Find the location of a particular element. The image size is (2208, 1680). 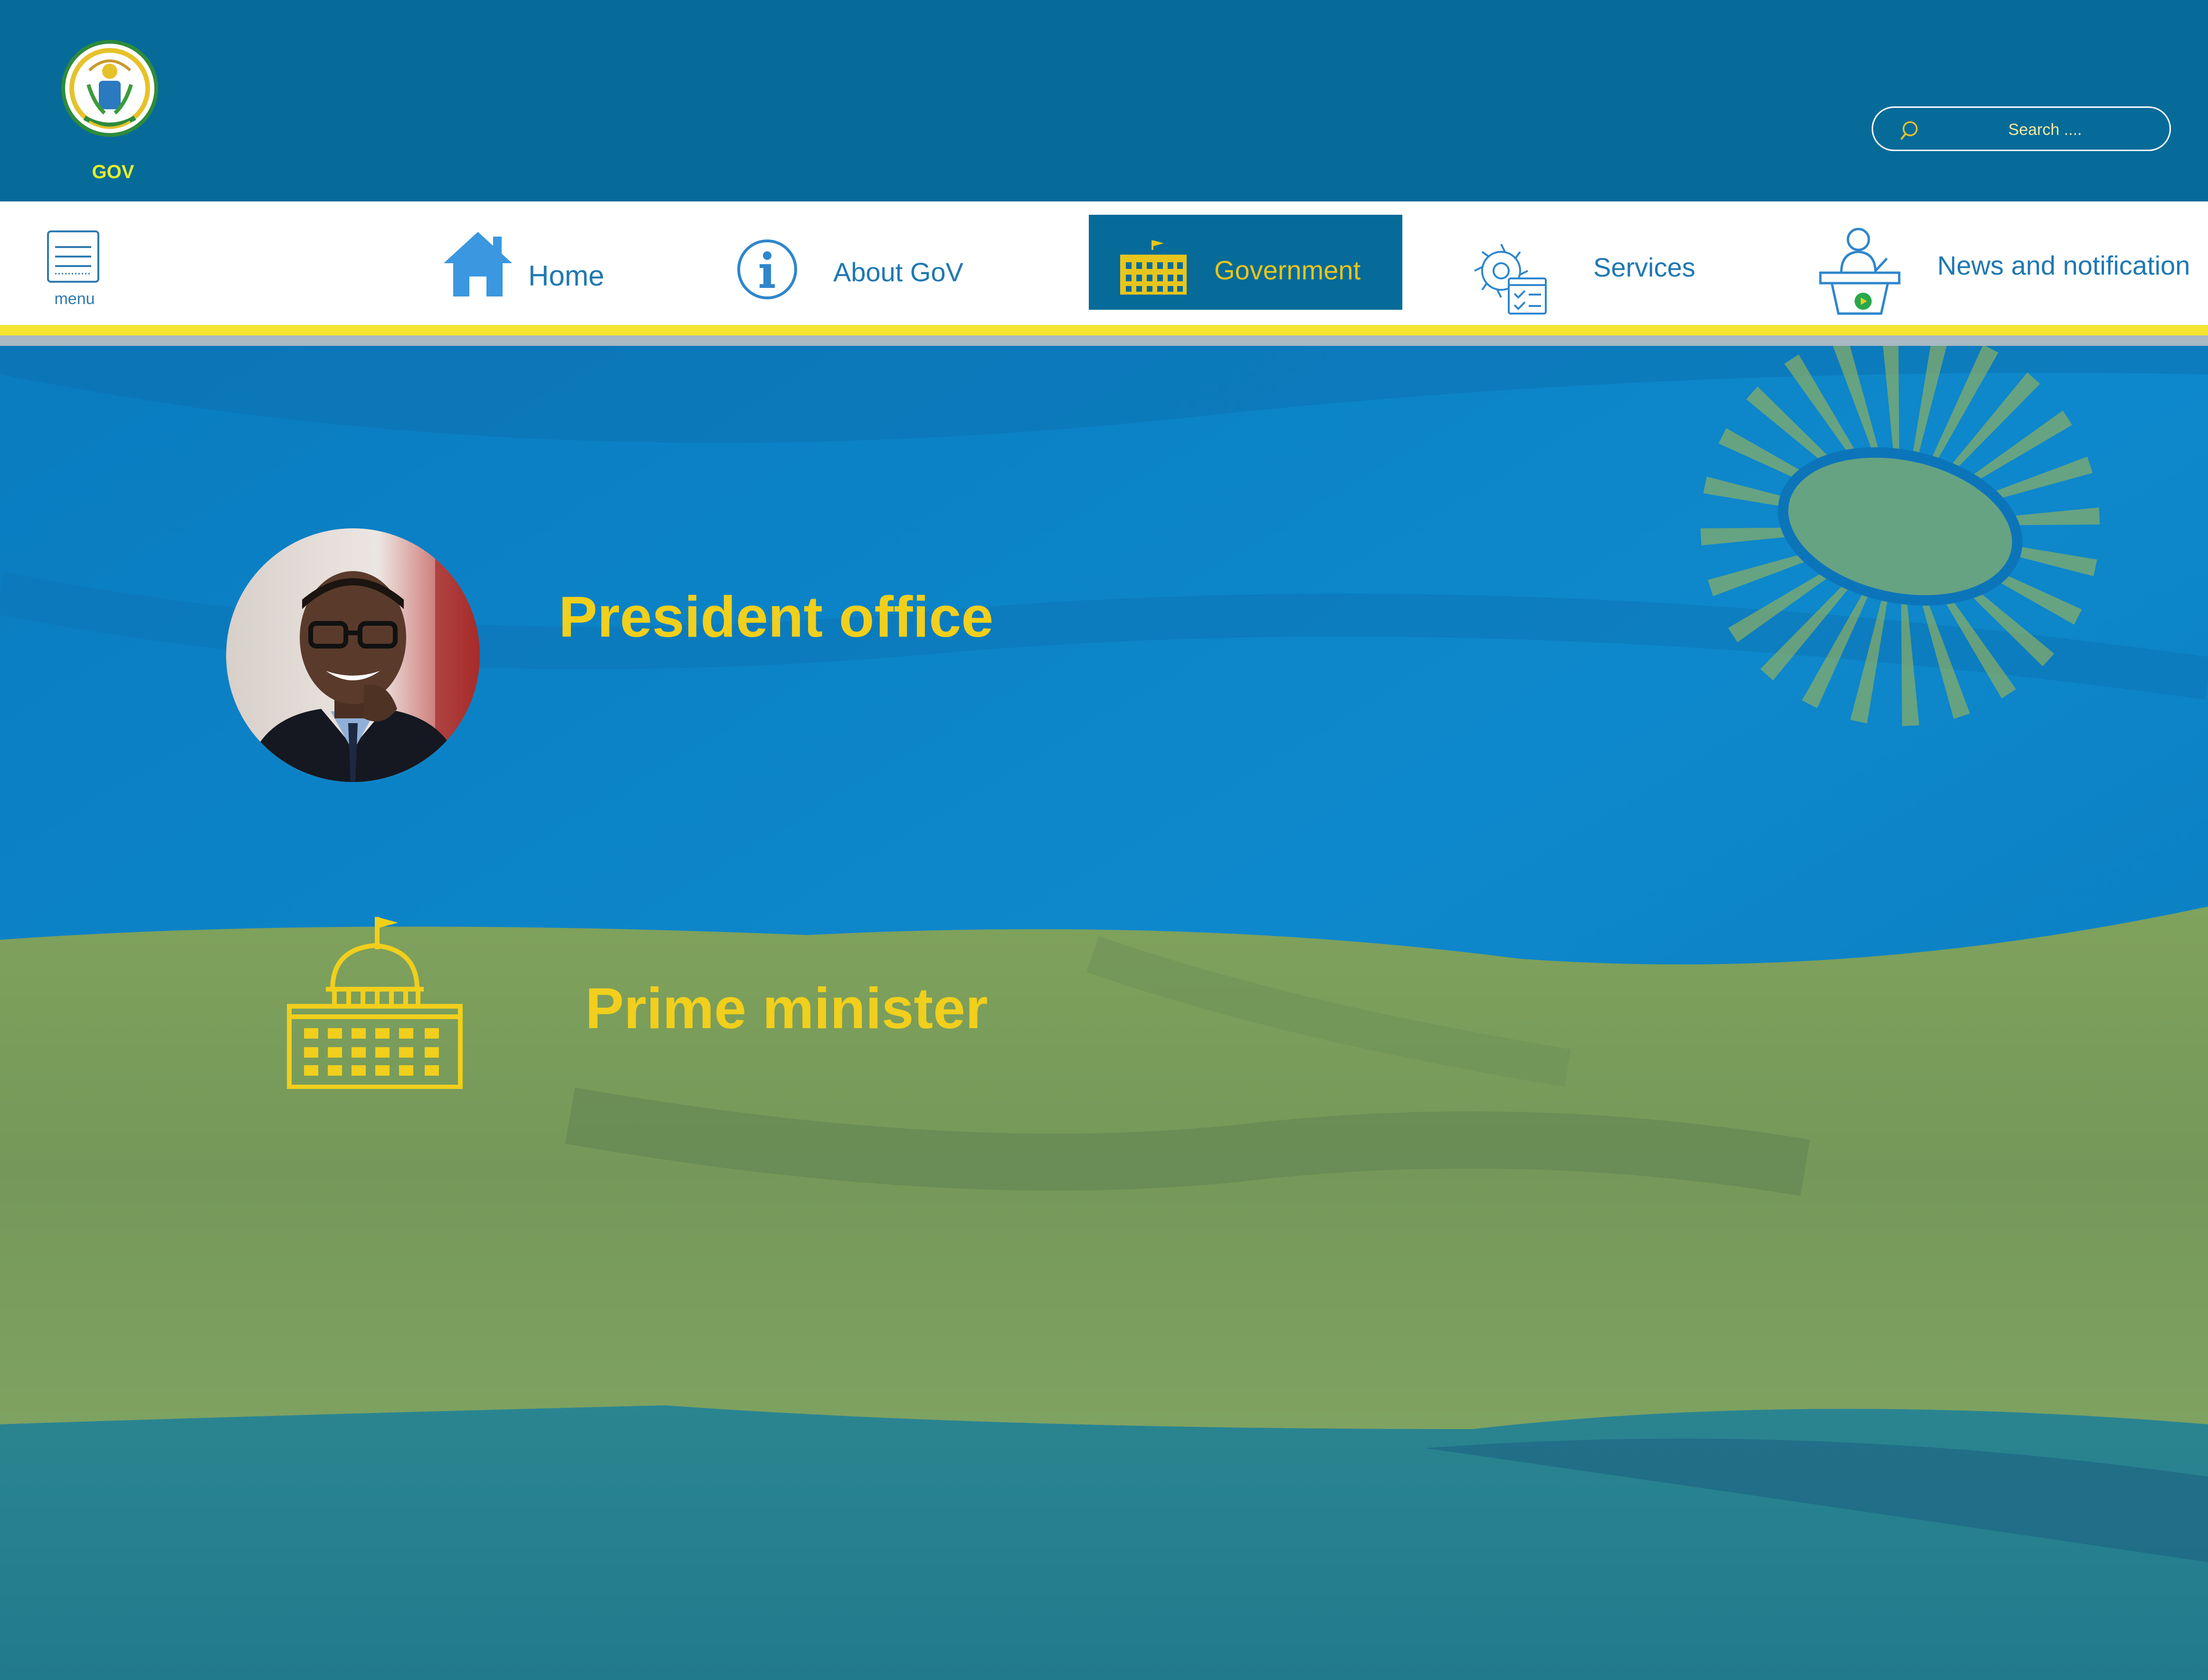

gear-checklist-icon is located at coordinates (1510, 279).